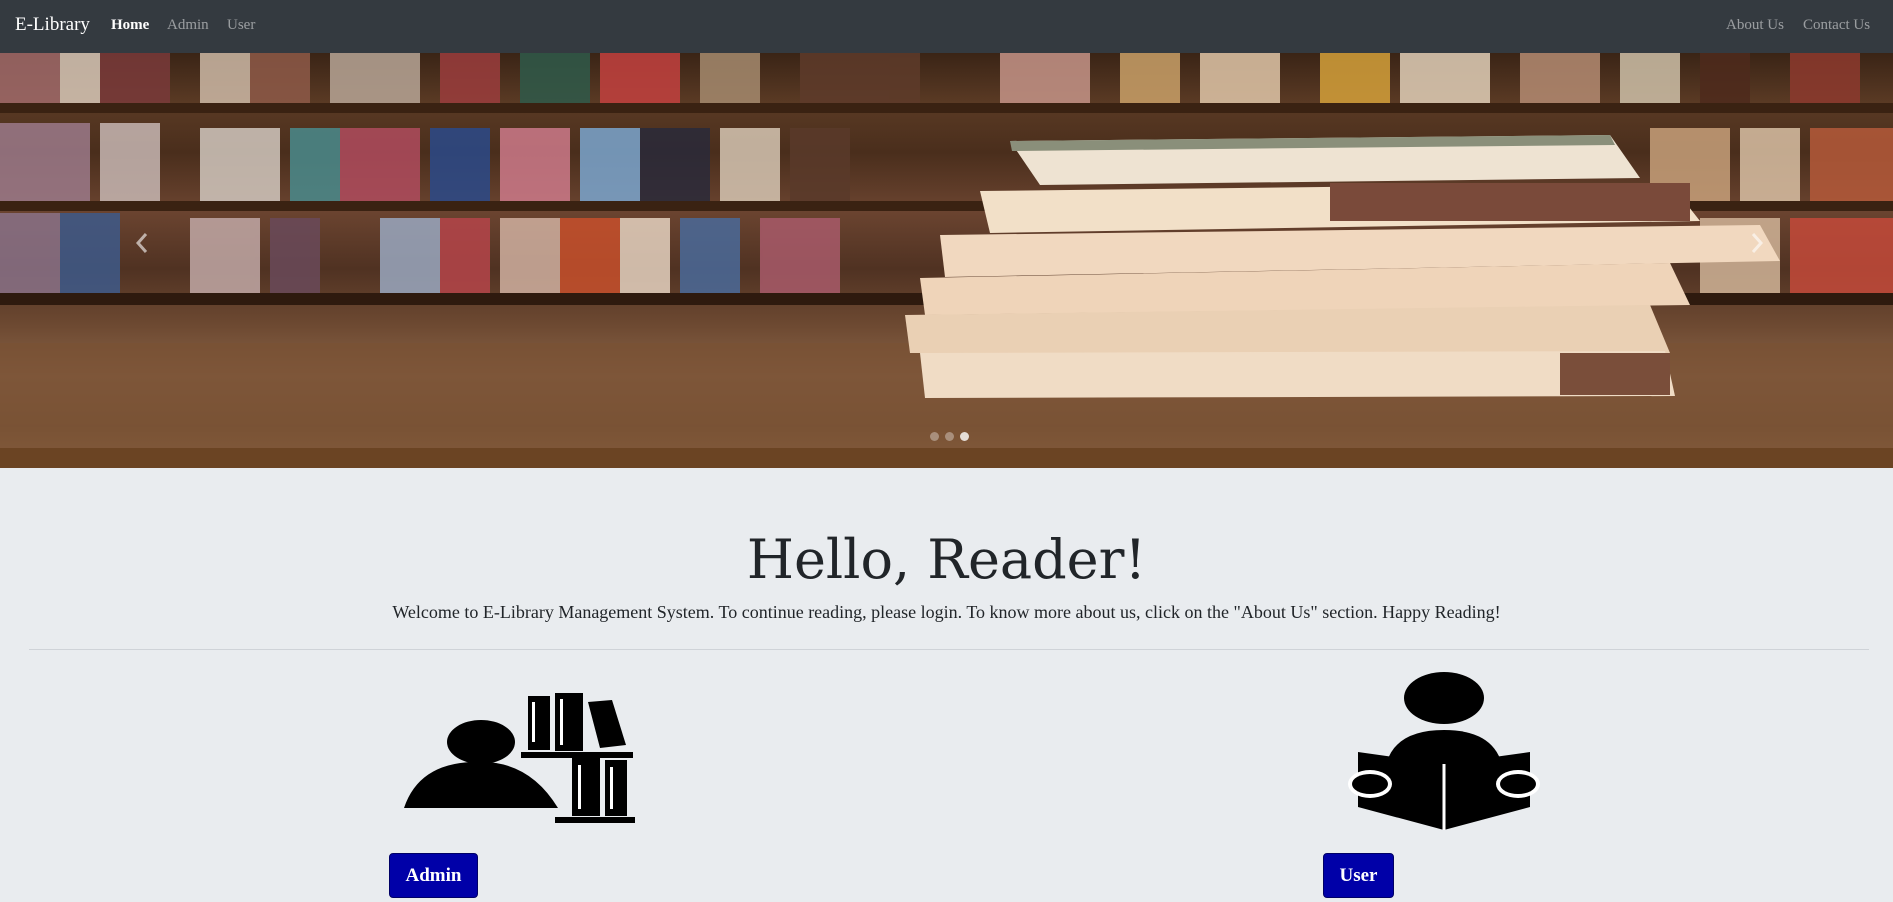 This screenshot has height=902, width=1893. What do you see at coordinates (1358, 875) in the screenshot?
I see `user-button: User` at bounding box center [1358, 875].